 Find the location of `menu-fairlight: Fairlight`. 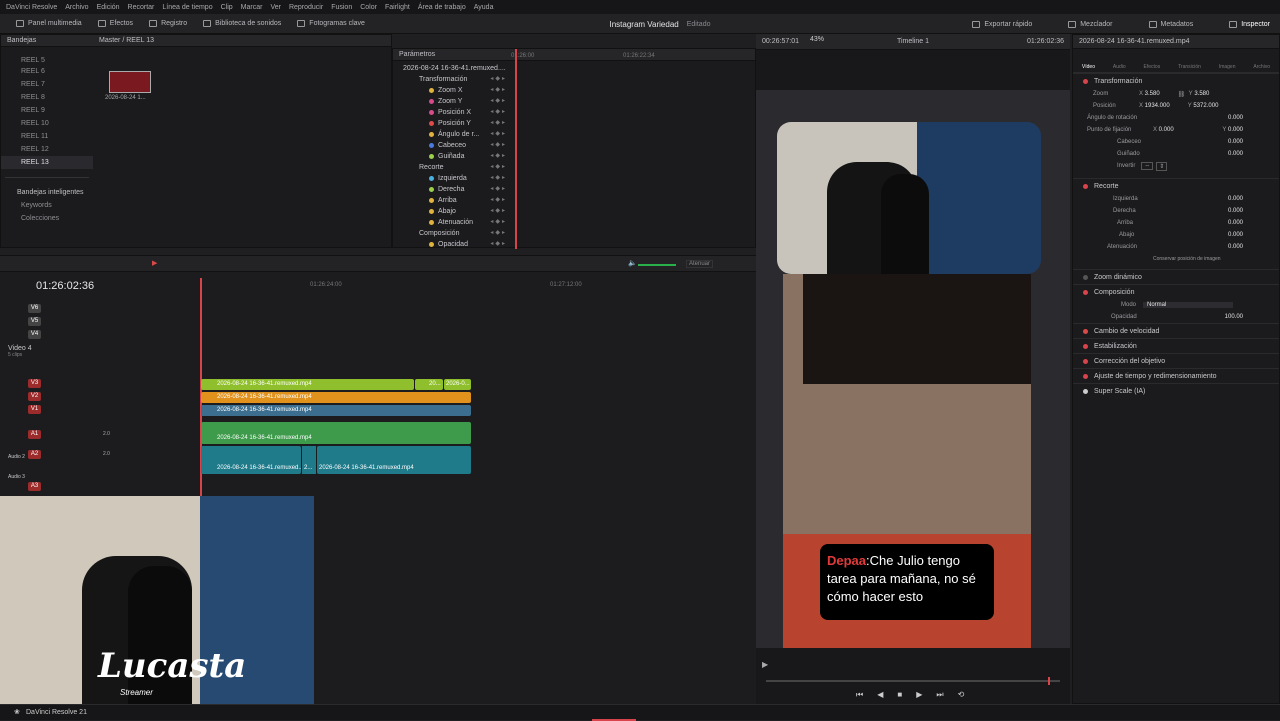

menu-fairlight: Fairlight is located at coordinates (397, 7).